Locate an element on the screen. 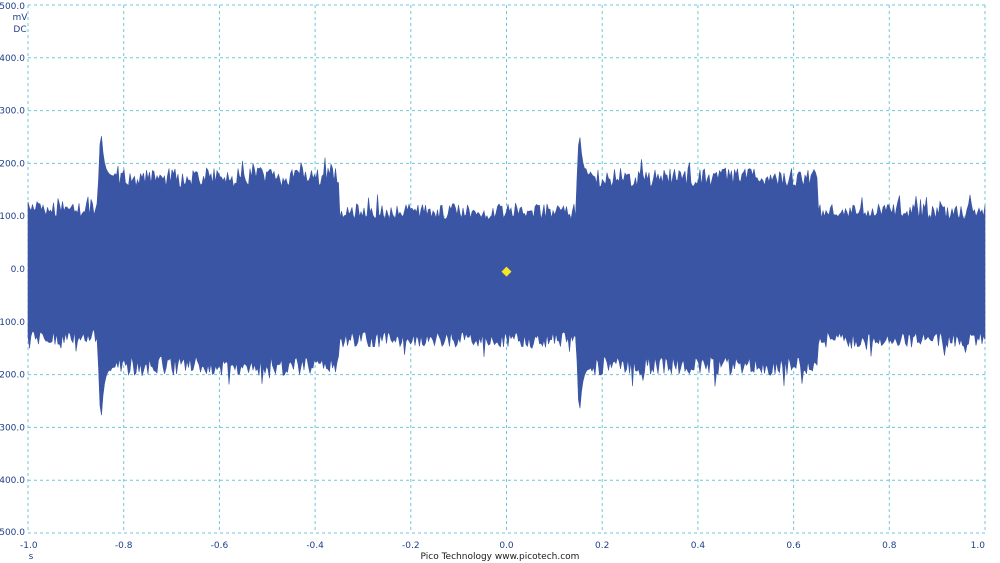  x-tick-label: 0.8 is located at coordinates (889, 546).